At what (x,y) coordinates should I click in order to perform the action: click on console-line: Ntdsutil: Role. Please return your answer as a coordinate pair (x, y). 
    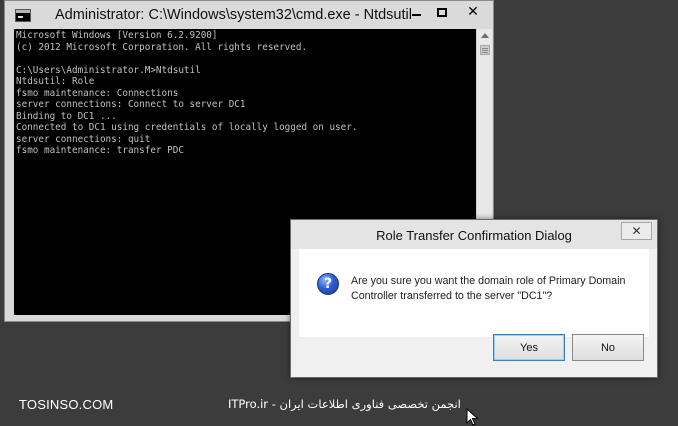
    Looking at the image, I should click on (55, 81).